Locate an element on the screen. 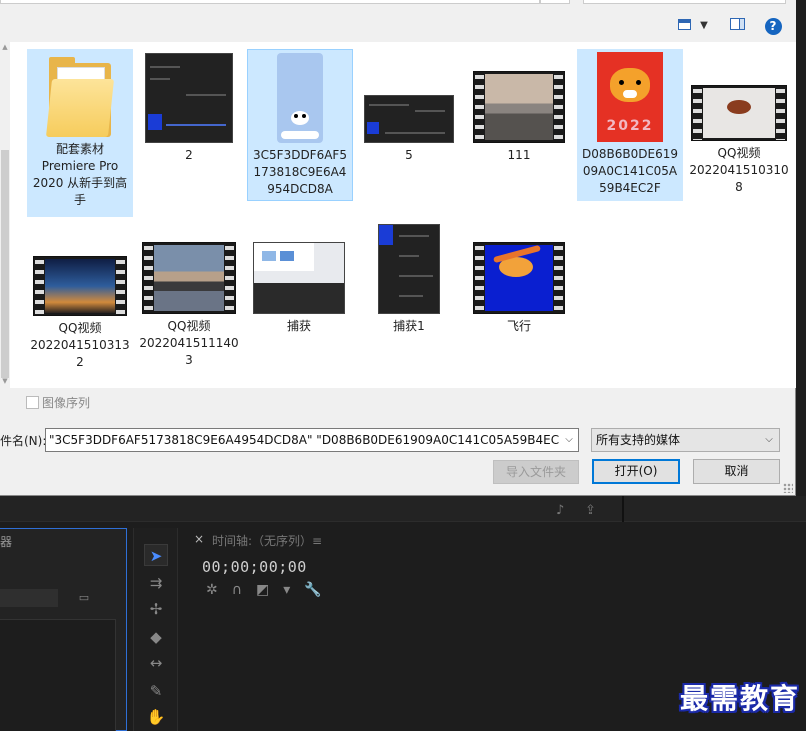 The width and height of the screenshot is (806, 731). file-item: 2022 D08B6B0DE619 09A0C141C05A 59B4EC2F is located at coordinates (630, 125).